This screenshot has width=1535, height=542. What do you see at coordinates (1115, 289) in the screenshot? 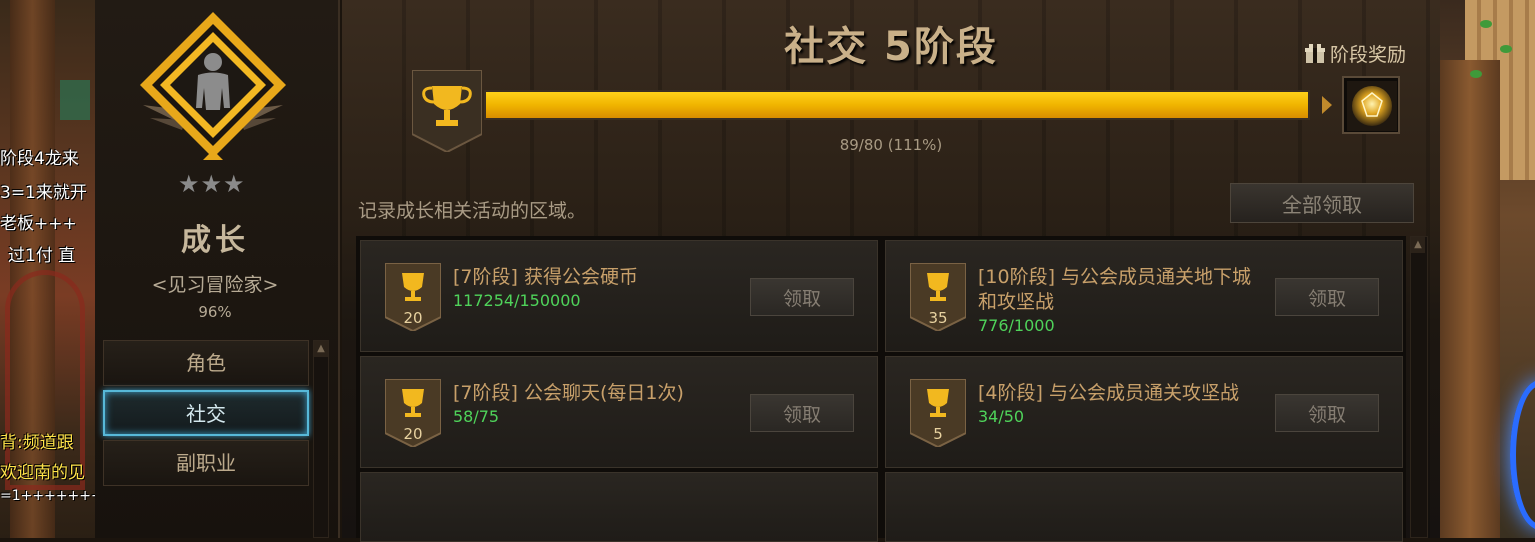
I see `task-title: [10阶段] 与公会成员通关地下城和攻坚战` at bounding box center [1115, 289].